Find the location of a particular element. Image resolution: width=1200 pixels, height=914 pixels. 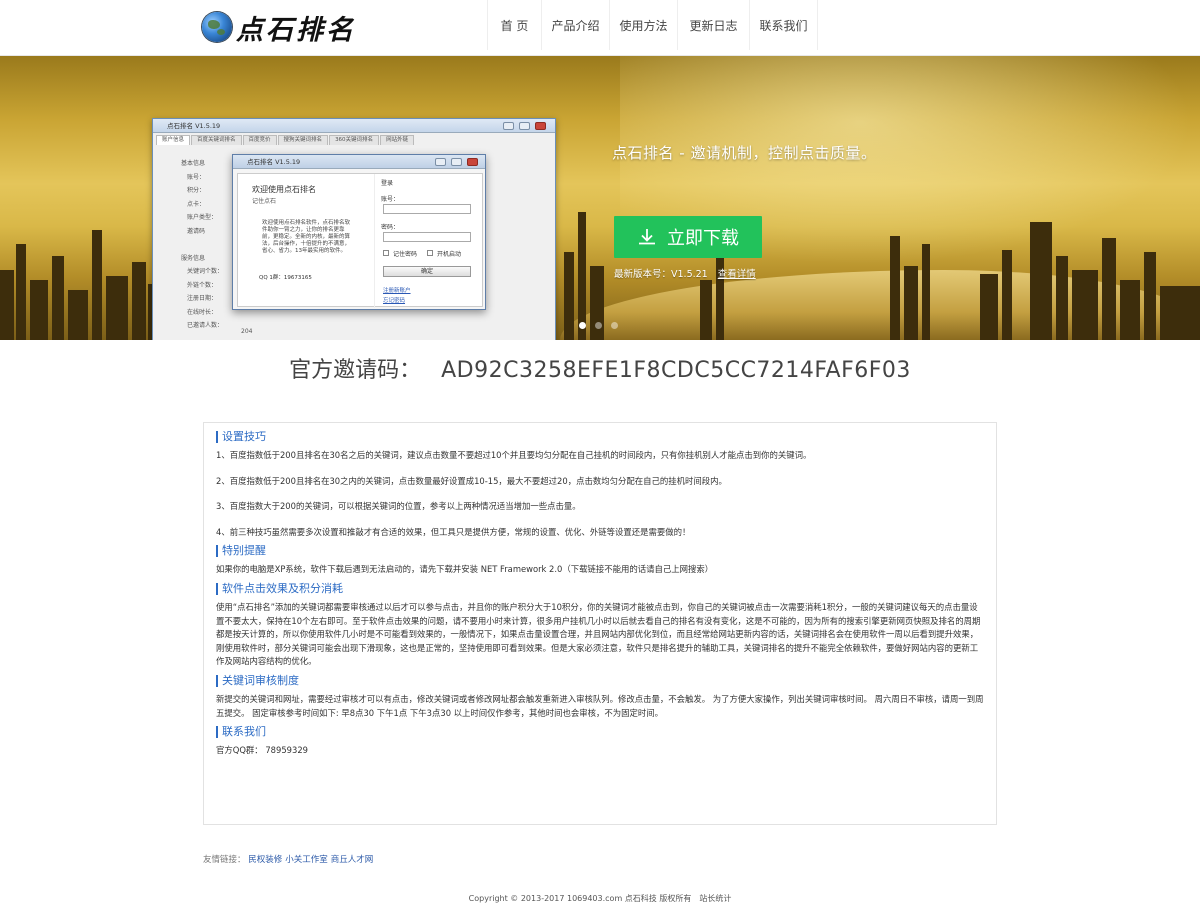

view-detail-link: 查看详情 is located at coordinates (737, 274).